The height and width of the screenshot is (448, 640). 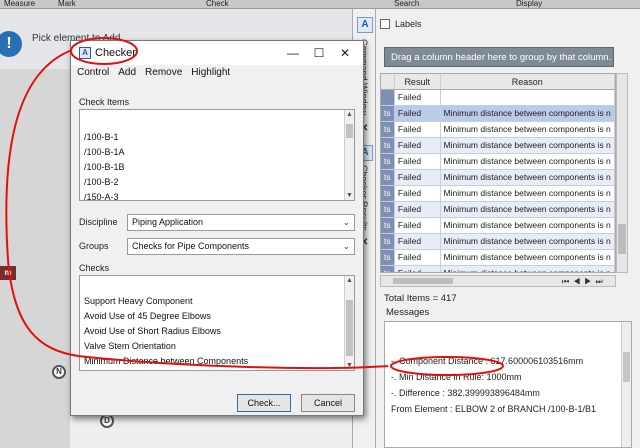 What do you see at coordinates (388, 81) in the screenshot?
I see `header-id` at bounding box center [388, 81].